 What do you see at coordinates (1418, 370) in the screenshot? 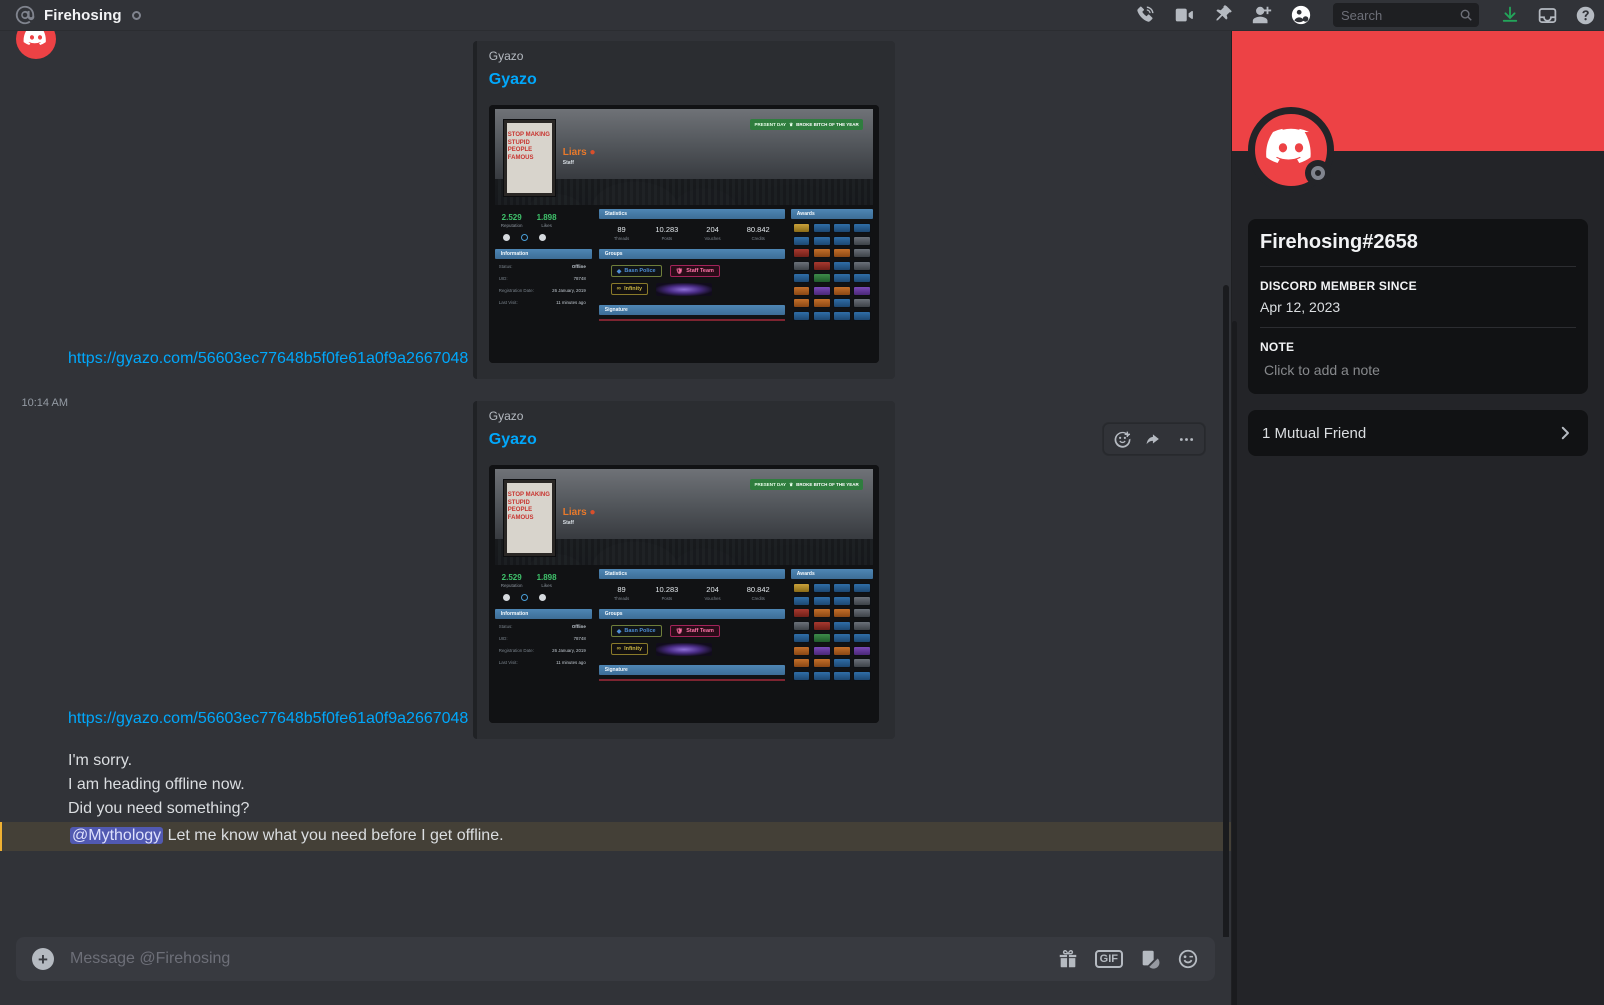
I see `note-input: Click to add a note` at bounding box center [1418, 370].